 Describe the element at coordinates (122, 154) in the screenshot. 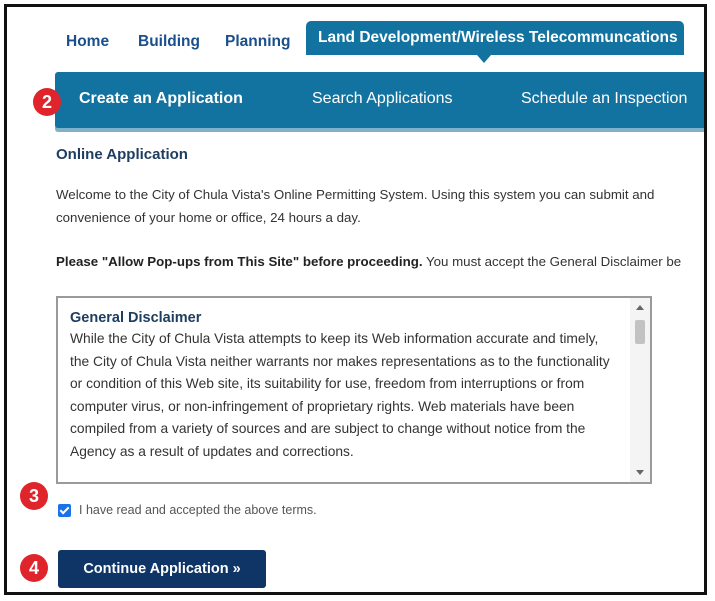

I see `page-title: Online Application` at that location.